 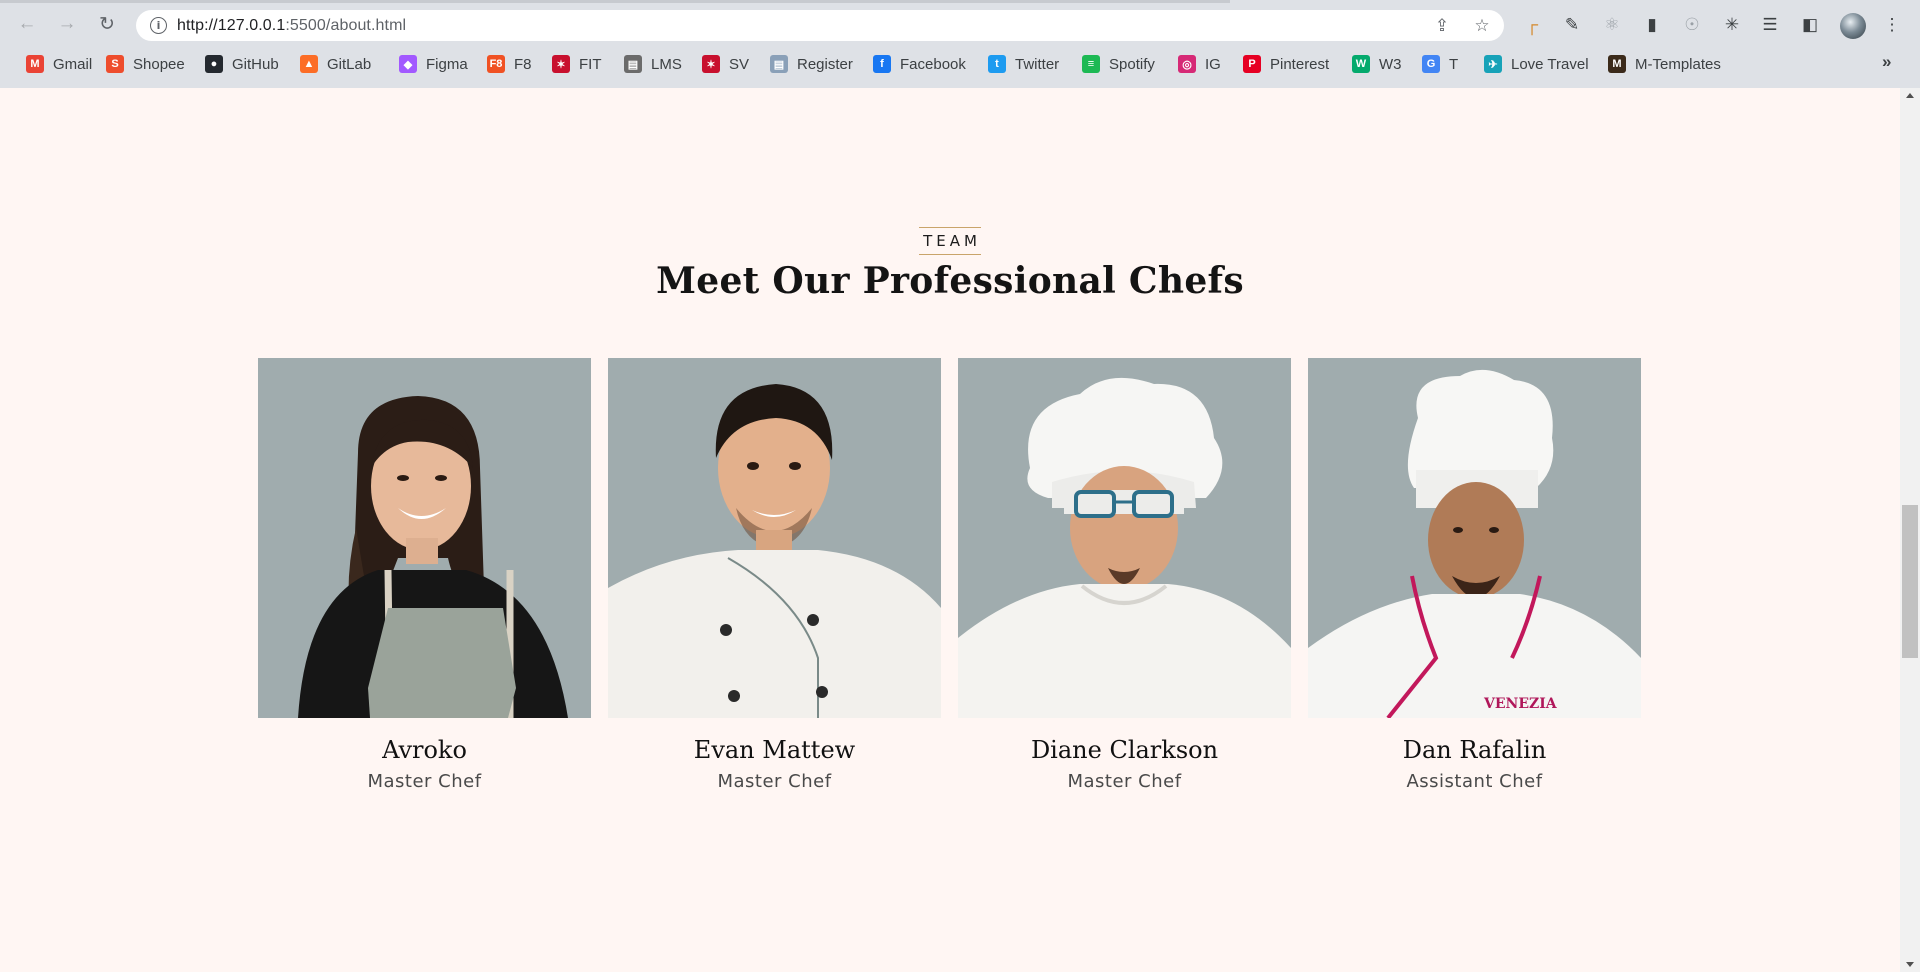 I want to click on browser-menu-icon: ⋮, so click(x=1892, y=25).